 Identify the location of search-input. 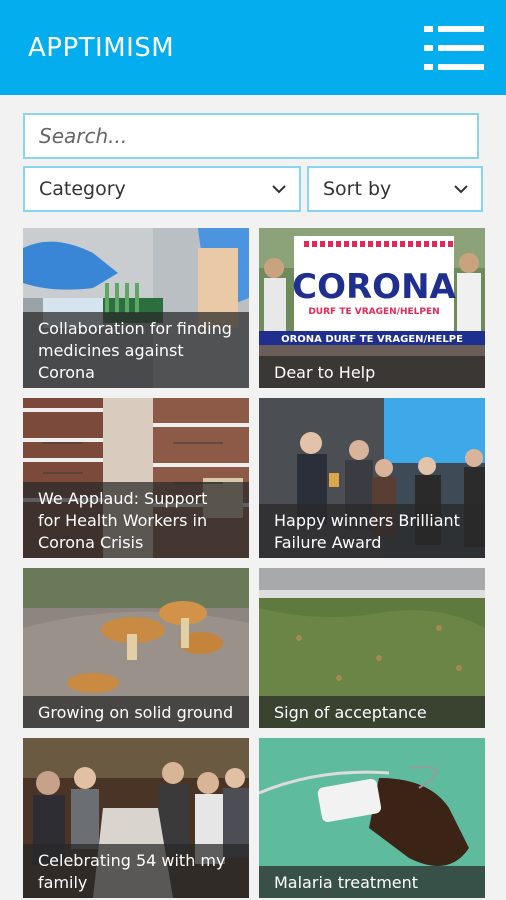
(251, 136).